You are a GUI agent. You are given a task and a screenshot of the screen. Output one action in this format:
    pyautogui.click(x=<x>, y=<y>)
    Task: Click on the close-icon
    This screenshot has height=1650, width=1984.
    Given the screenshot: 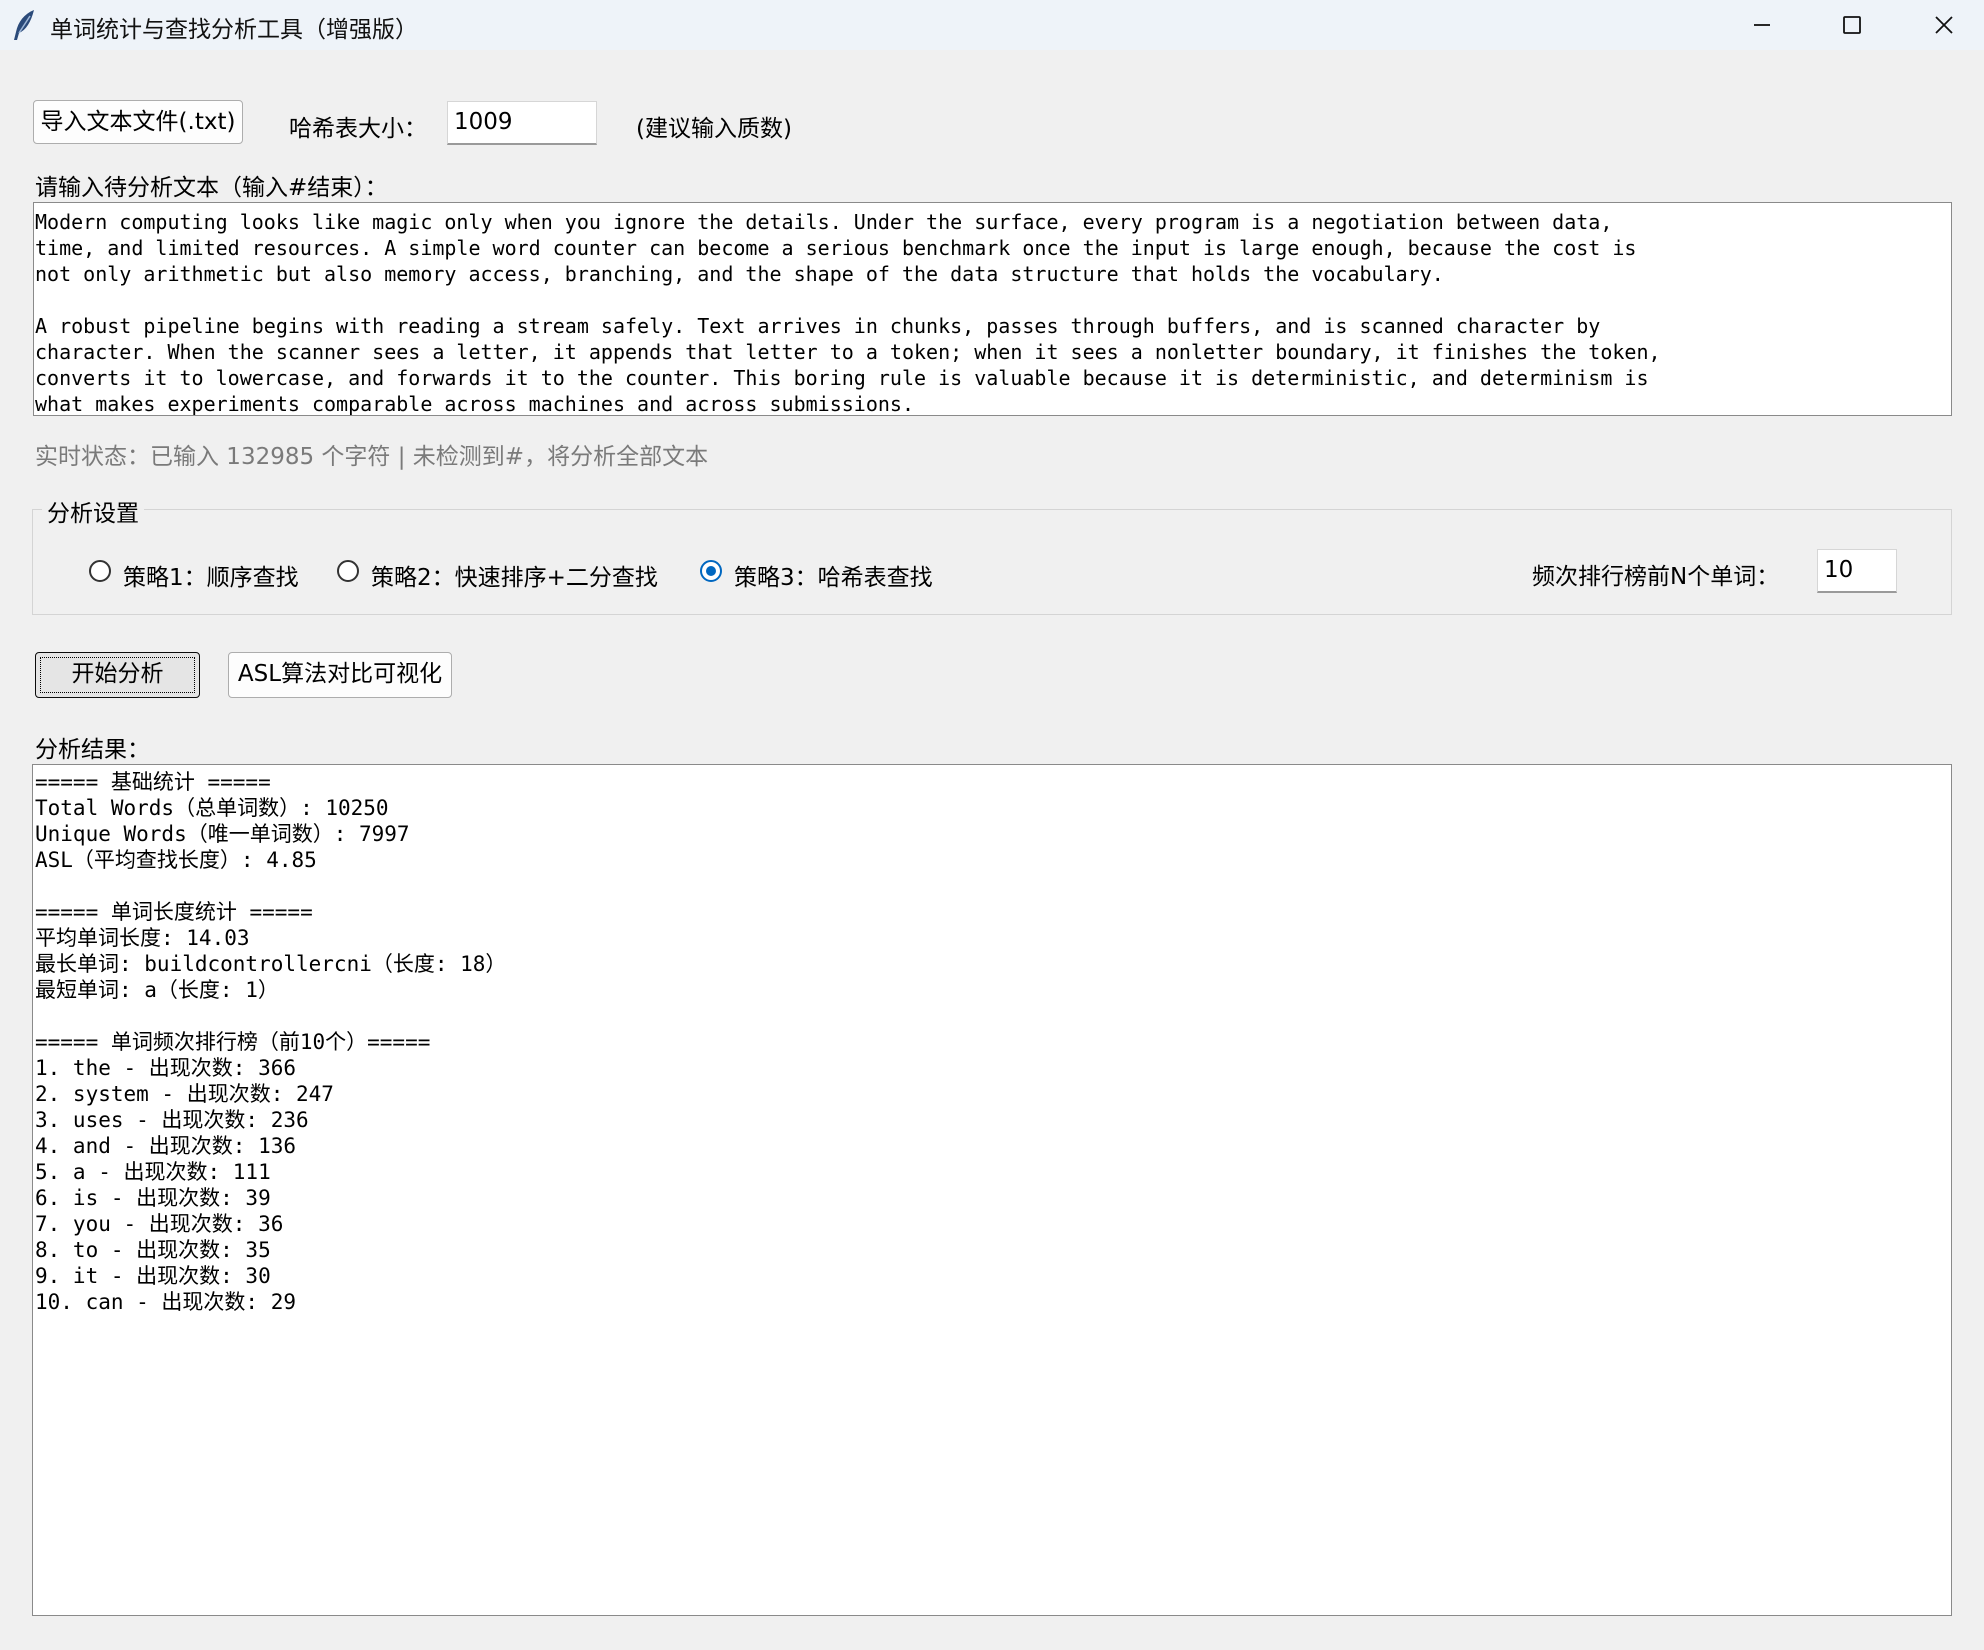 What is the action you would take?
    pyautogui.click(x=1944, y=25)
    